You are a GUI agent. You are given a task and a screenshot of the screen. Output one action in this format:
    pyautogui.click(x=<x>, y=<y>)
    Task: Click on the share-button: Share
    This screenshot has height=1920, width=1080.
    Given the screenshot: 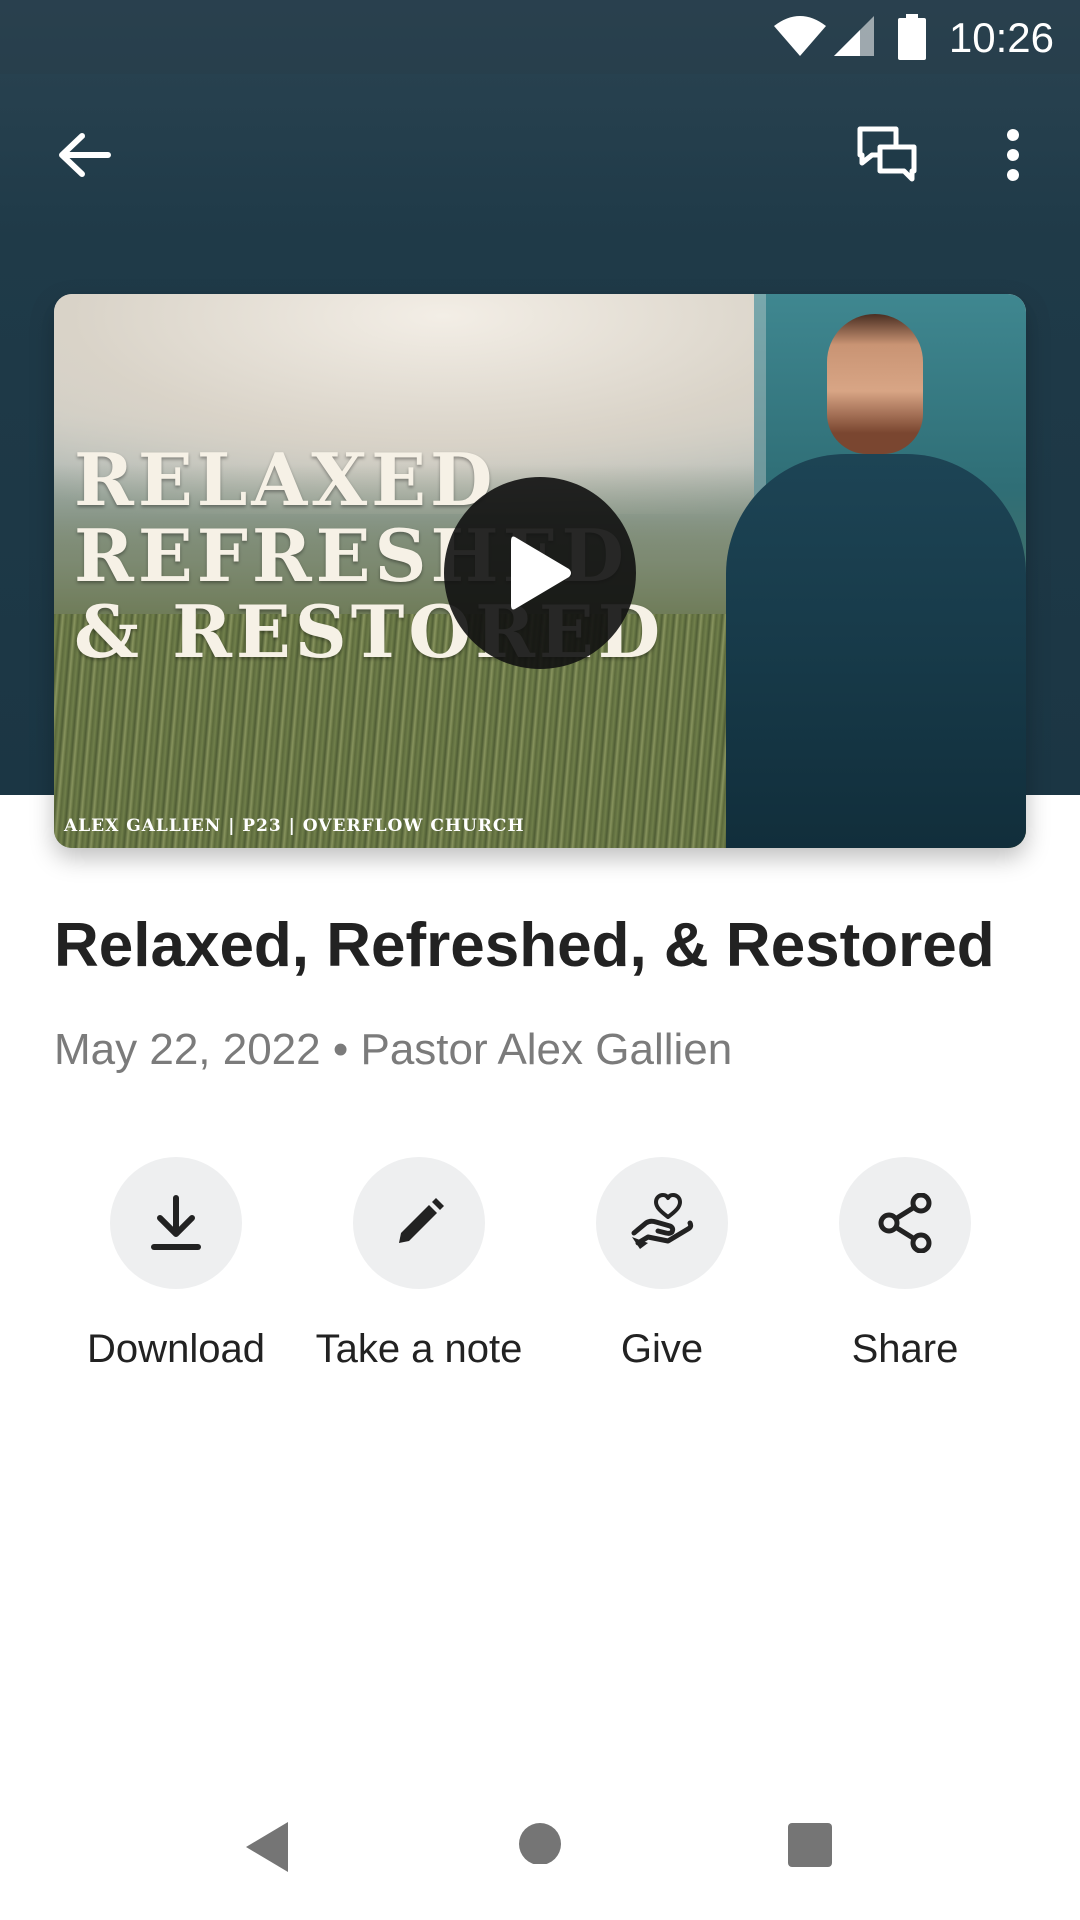 What is the action you would take?
    pyautogui.click(x=905, y=1264)
    